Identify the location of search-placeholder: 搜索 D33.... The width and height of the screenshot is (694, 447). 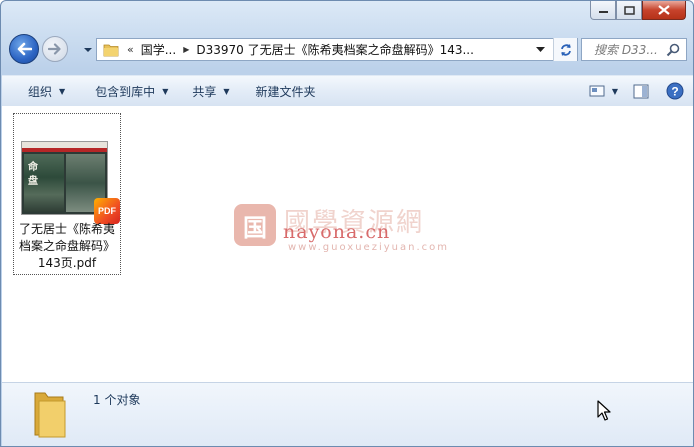
(629, 49).